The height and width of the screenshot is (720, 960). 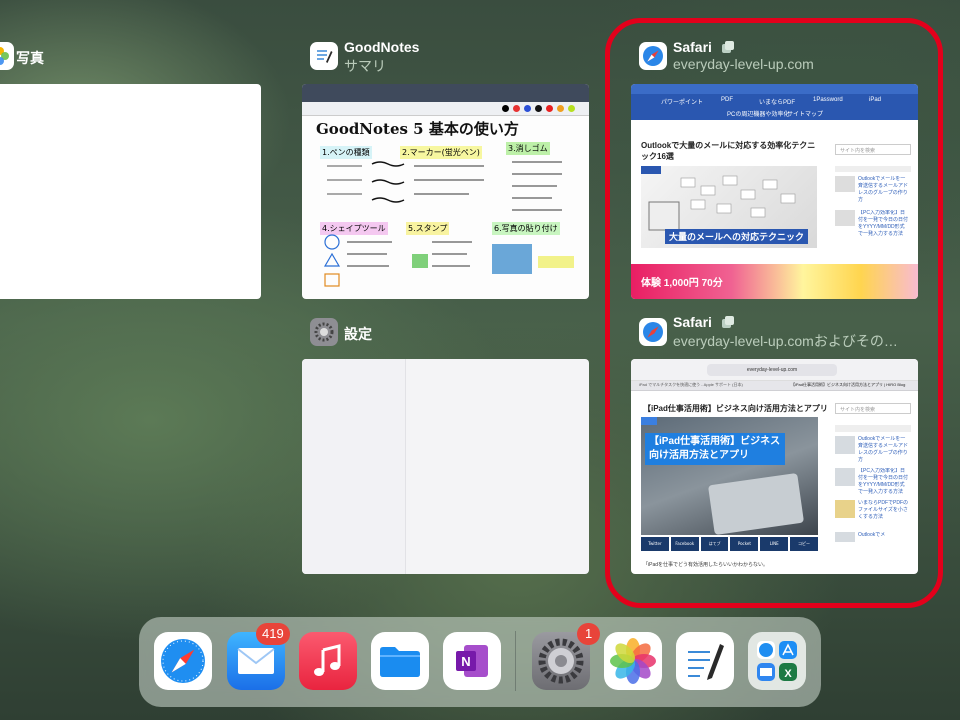 What do you see at coordinates (328, 661) in the screenshot?
I see `dock-music-icon` at bounding box center [328, 661].